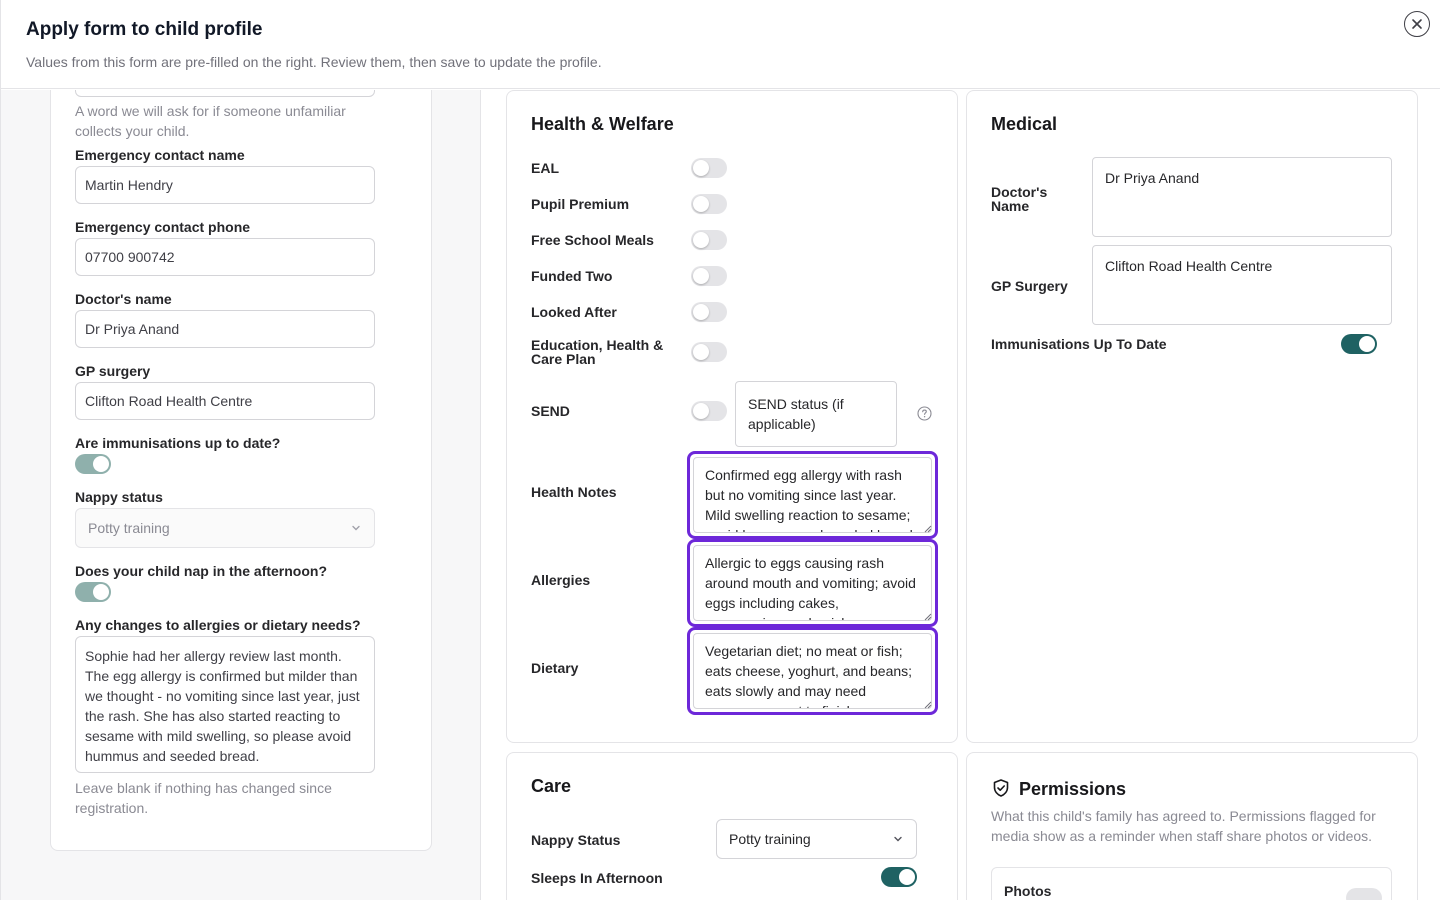 The height and width of the screenshot is (900, 1440). Describe the element at coordinates (132, 329) in the screenshot. I see `doctor-value: Dr Priya Anand` at that location.